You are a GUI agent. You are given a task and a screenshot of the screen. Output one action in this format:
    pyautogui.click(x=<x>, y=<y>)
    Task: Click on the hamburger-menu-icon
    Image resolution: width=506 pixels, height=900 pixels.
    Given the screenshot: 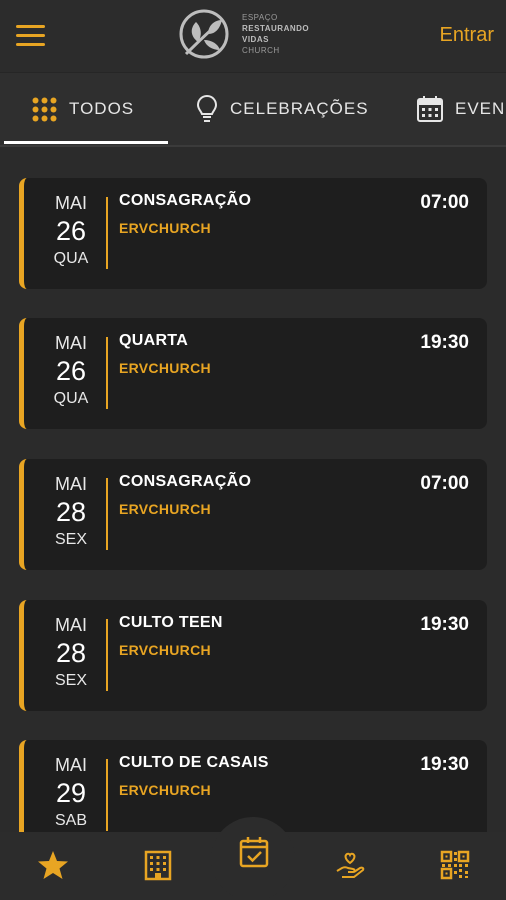 What is the action you would take?
    pyautogui.click(x=31, y=36)
    